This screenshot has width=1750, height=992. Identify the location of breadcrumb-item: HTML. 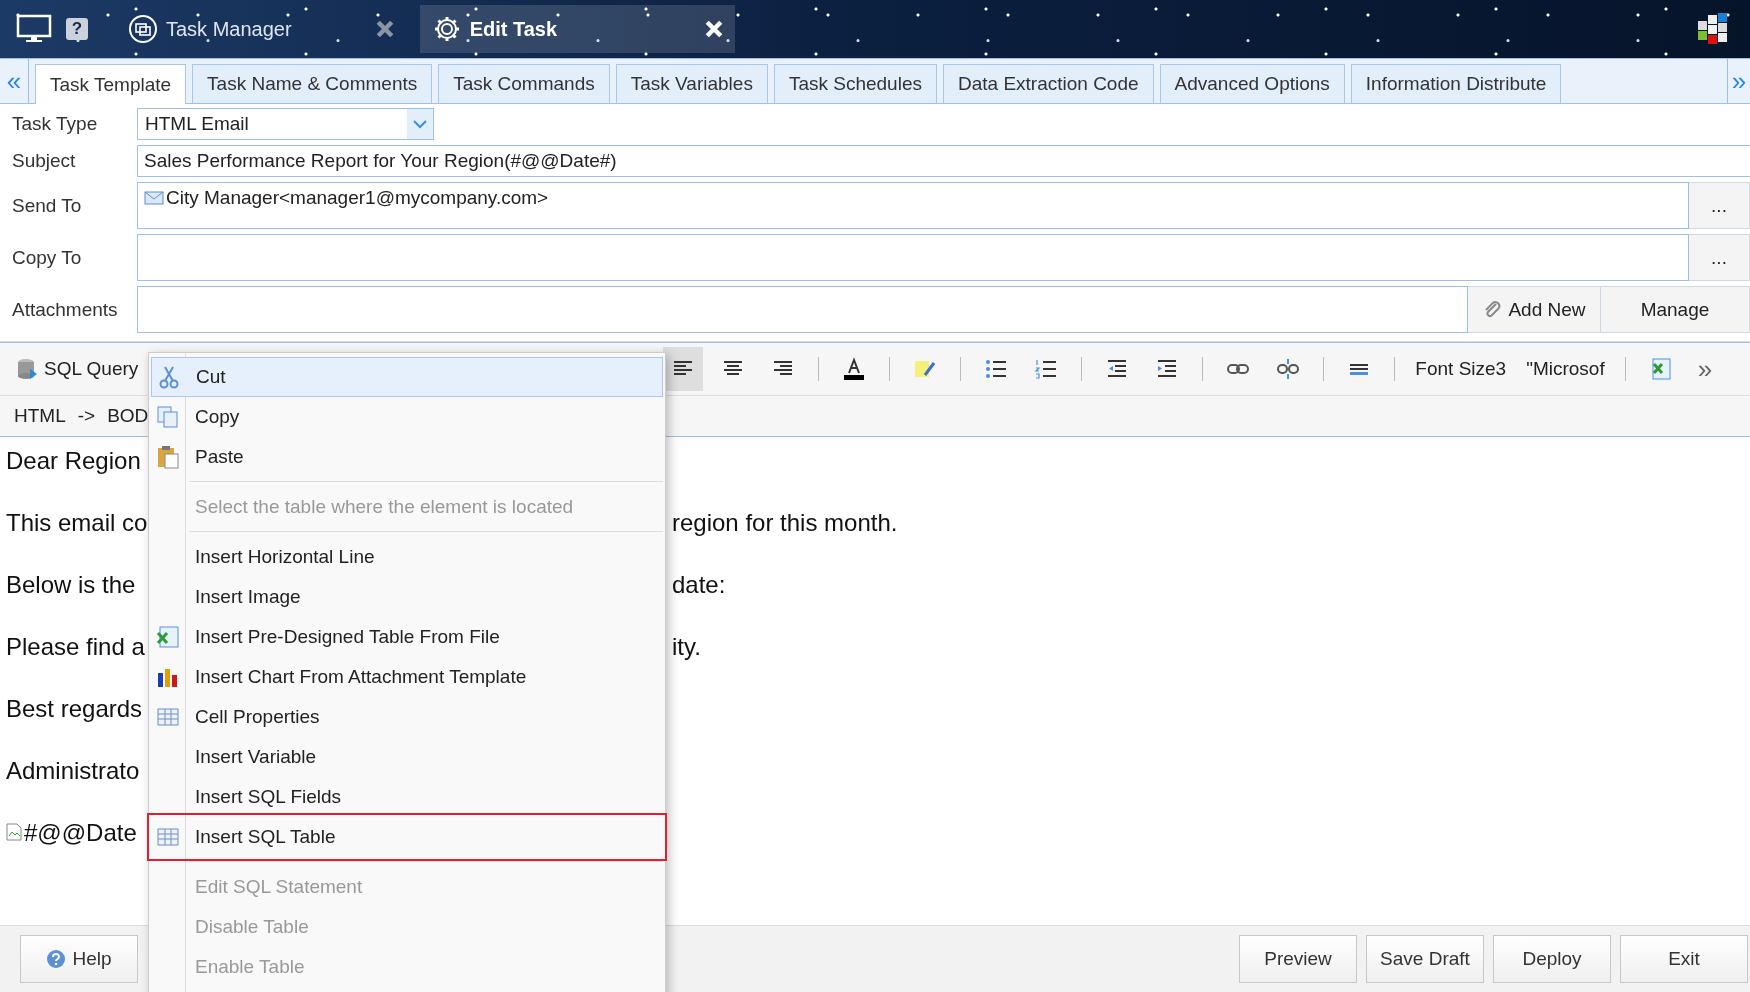
(40, 416).